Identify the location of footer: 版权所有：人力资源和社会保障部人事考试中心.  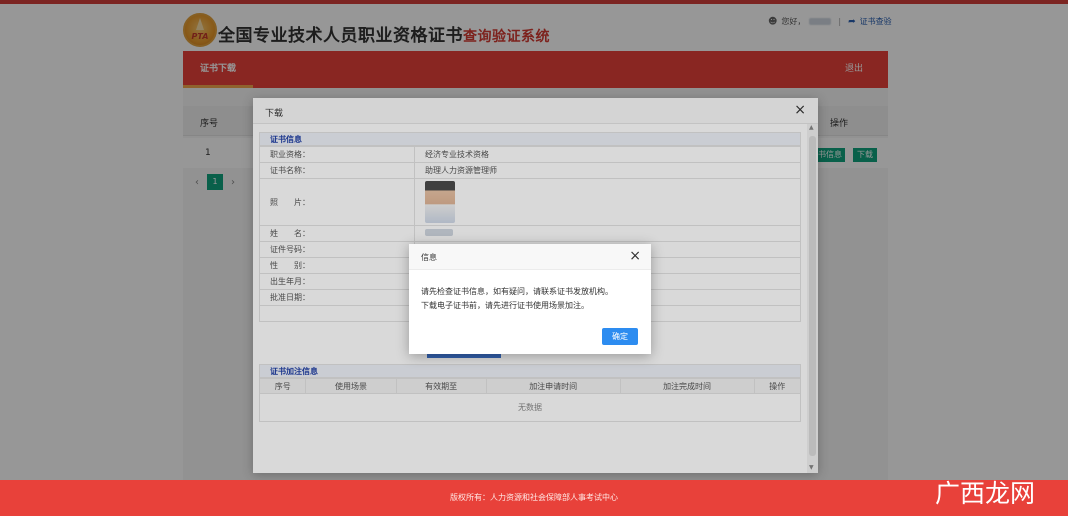
(534, 498).